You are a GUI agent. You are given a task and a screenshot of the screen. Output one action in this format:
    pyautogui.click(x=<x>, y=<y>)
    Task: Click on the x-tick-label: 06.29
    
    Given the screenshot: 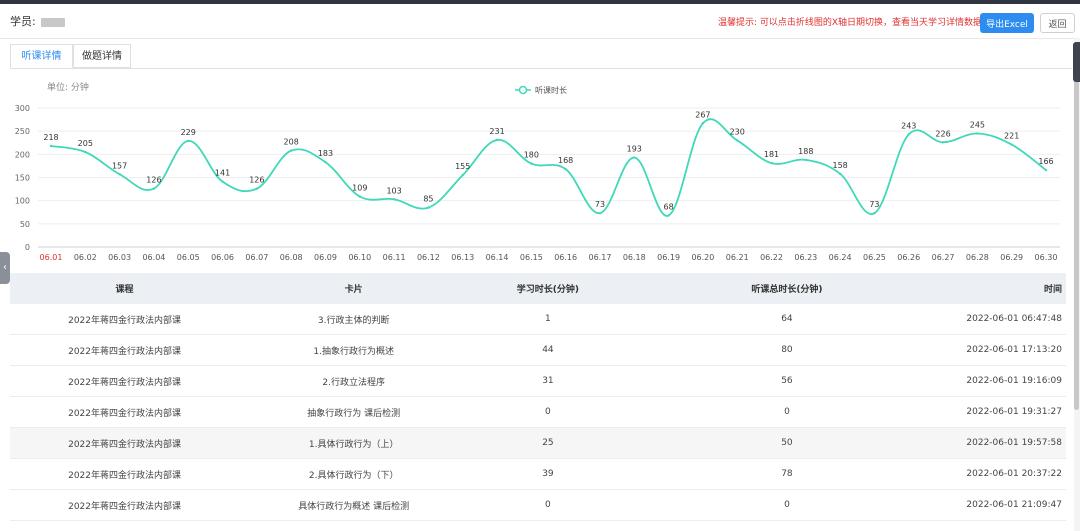 What is the action you would take?
    pyautogui.click(x=1011, y=257)
    